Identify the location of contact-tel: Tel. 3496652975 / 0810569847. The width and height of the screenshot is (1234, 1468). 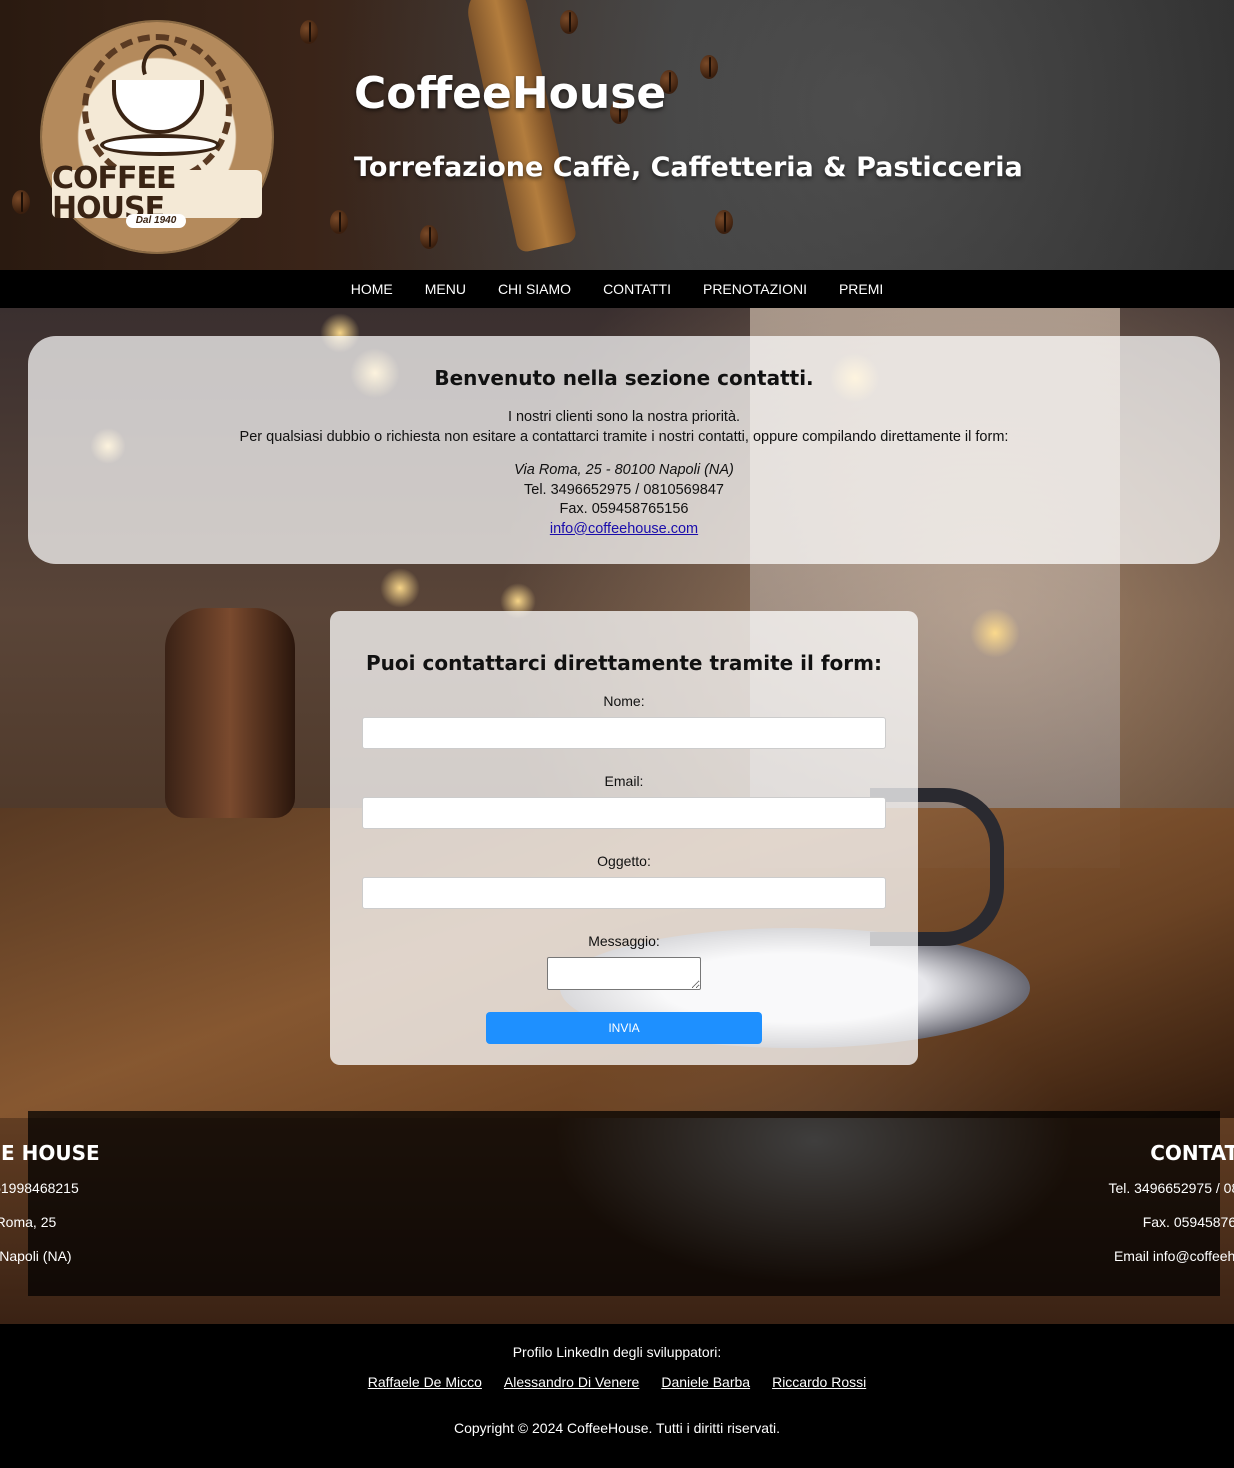
(624, 489).